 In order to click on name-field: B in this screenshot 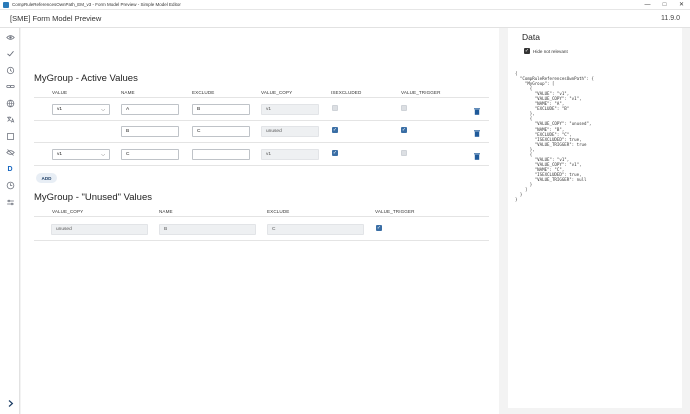, I will do `click(207, 229)`.